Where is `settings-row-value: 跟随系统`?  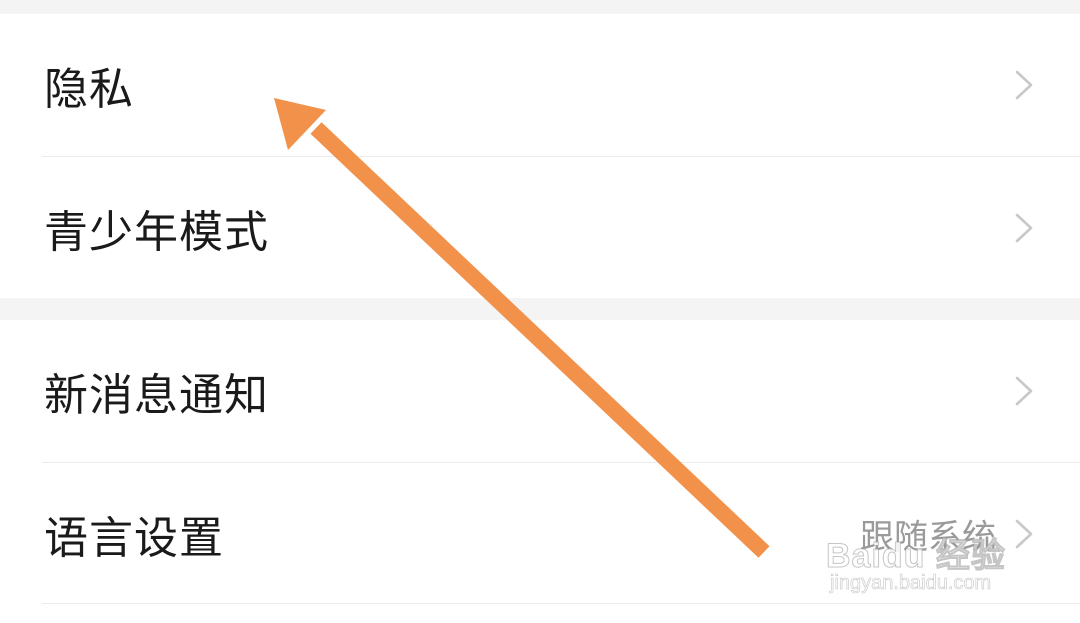 settings-row-value: 跟随系统 is located at coordinates (928, 537).